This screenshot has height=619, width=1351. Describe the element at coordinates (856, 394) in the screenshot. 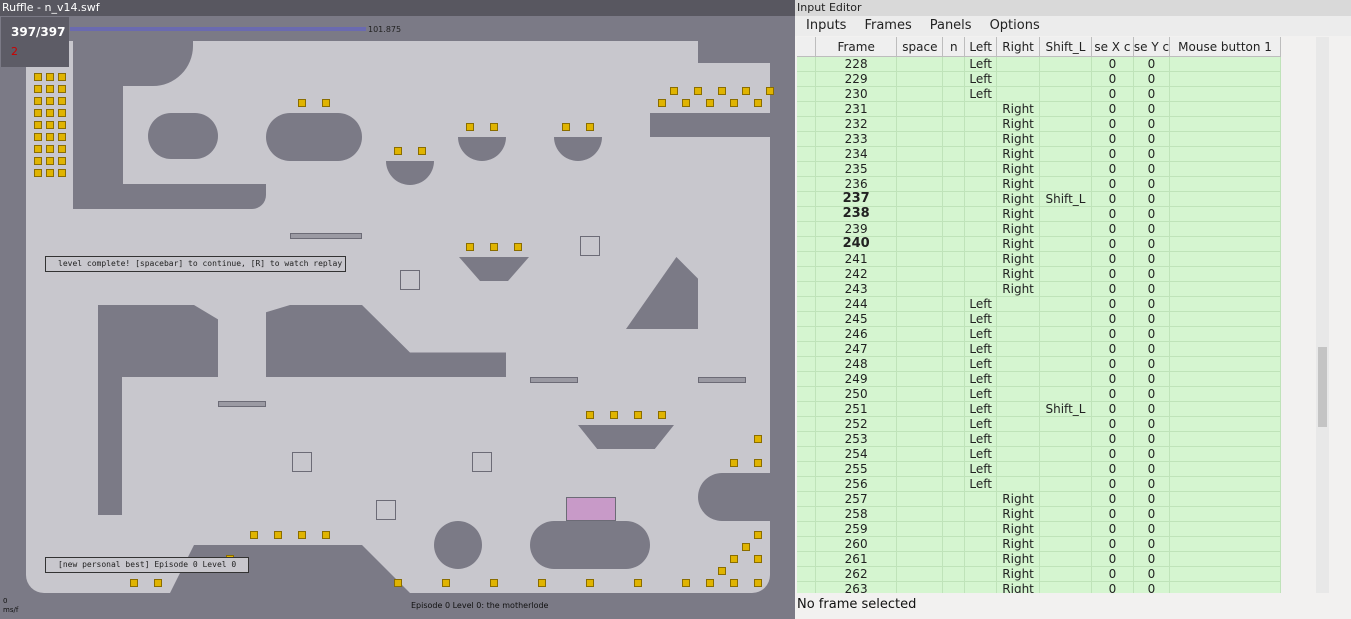

I see `cell-frame: 250` at that location.